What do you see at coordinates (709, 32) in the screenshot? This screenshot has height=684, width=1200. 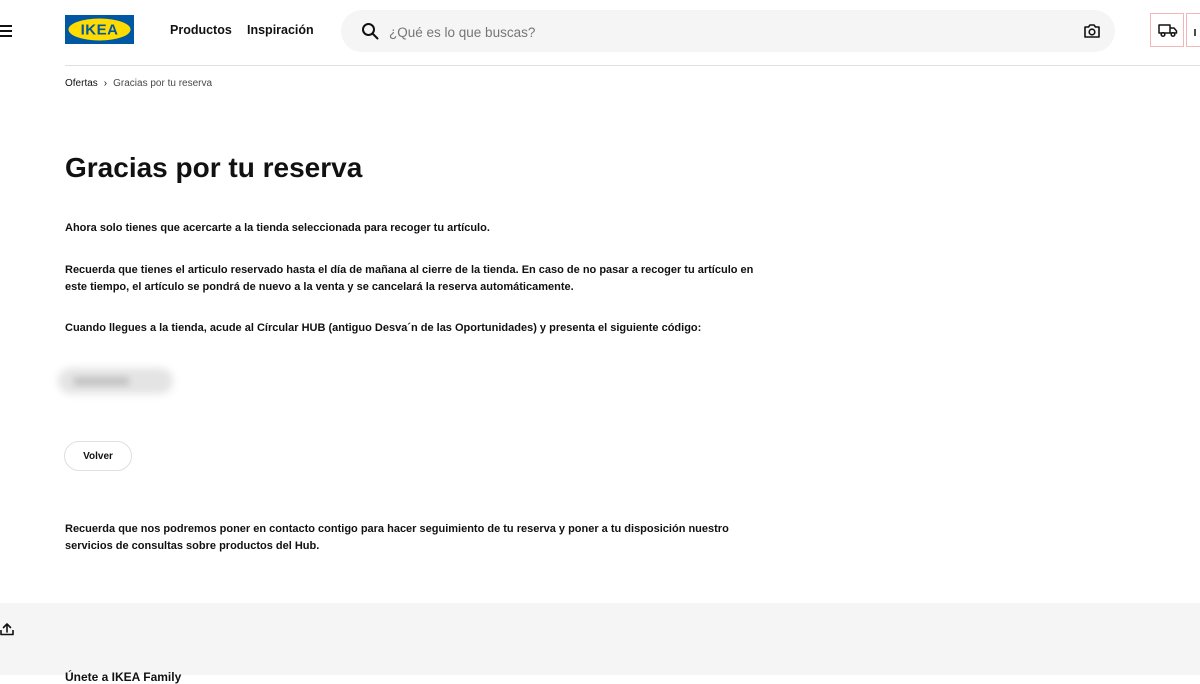 I see `search-input` at bounding box center [709, 32].